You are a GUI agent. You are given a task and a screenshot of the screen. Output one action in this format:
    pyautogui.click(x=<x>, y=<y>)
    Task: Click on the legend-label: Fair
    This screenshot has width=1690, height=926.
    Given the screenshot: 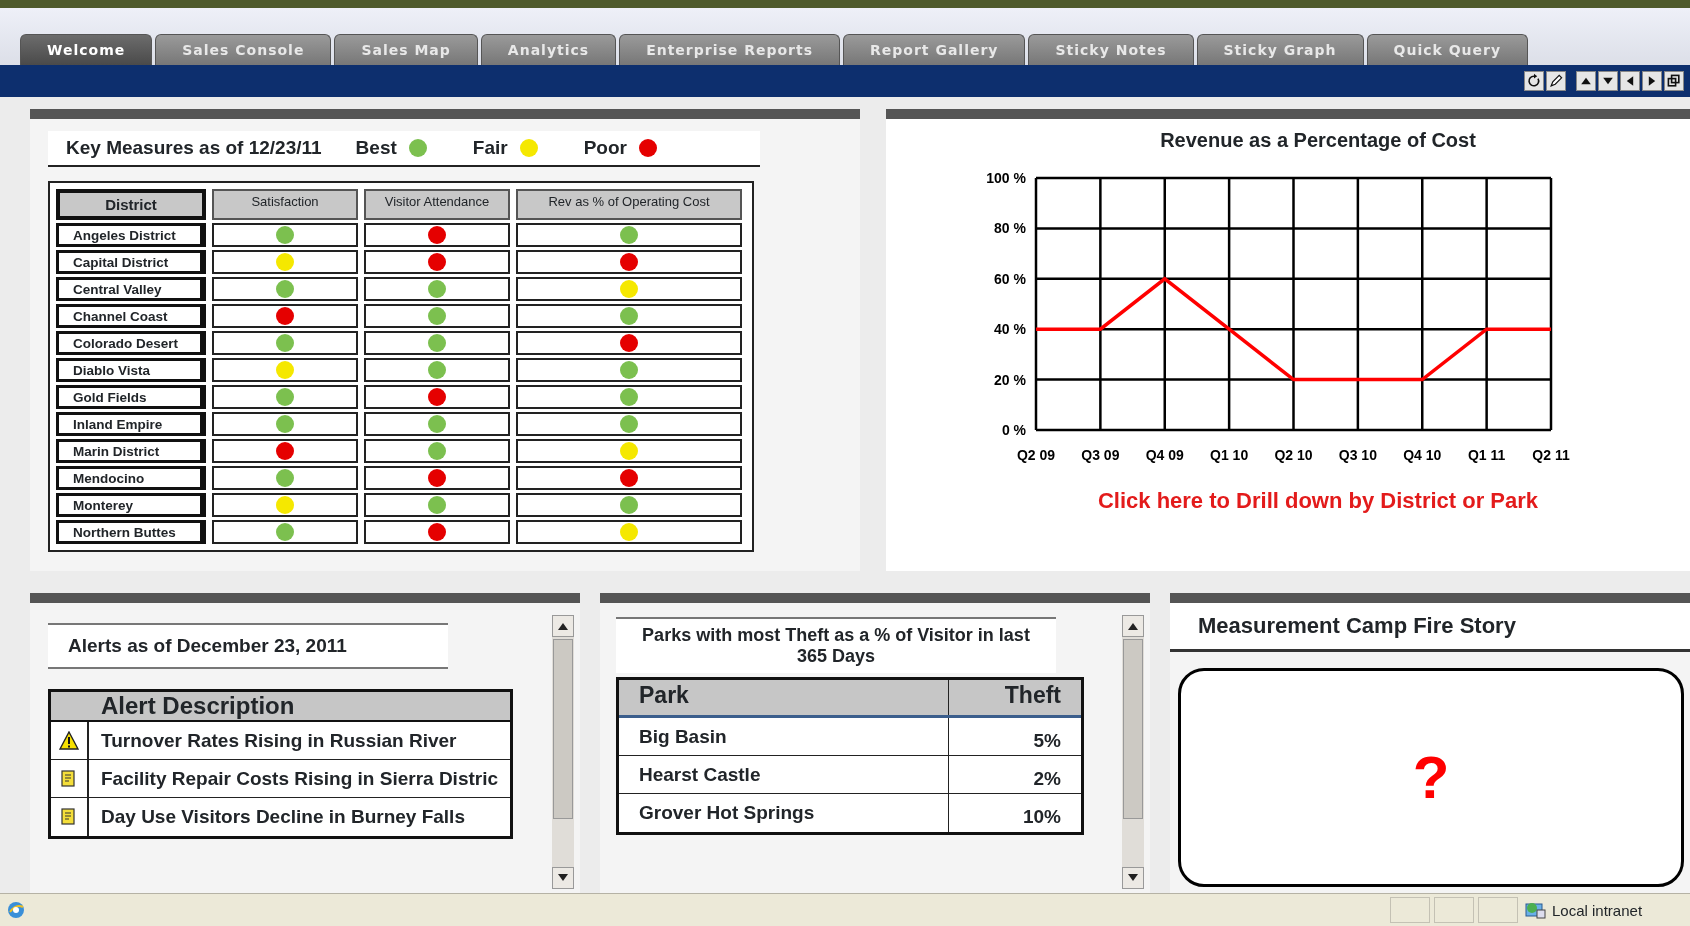 What is the action you would take?
    pyautogui.click(x=490, y=148)
    